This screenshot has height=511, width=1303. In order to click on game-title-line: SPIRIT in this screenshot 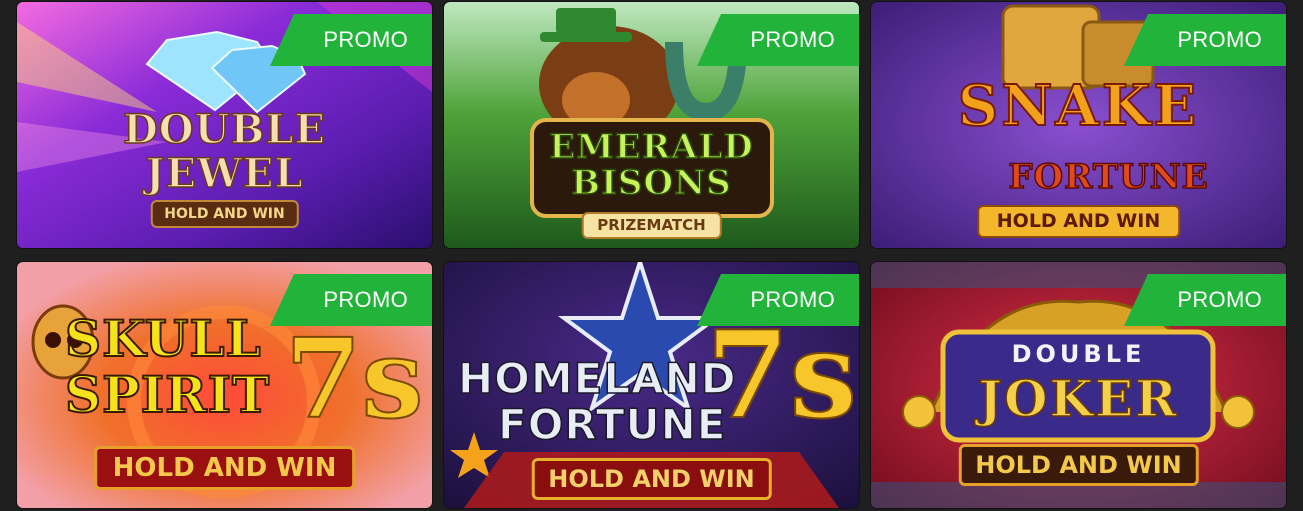, I will do `click(167, 394)`.